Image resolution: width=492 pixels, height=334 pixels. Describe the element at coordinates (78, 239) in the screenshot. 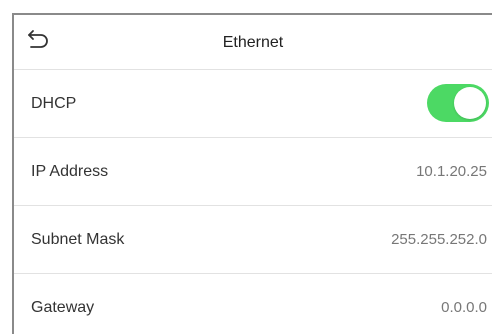

I see `subnet-mask-label: Subnet Mask` at that location.